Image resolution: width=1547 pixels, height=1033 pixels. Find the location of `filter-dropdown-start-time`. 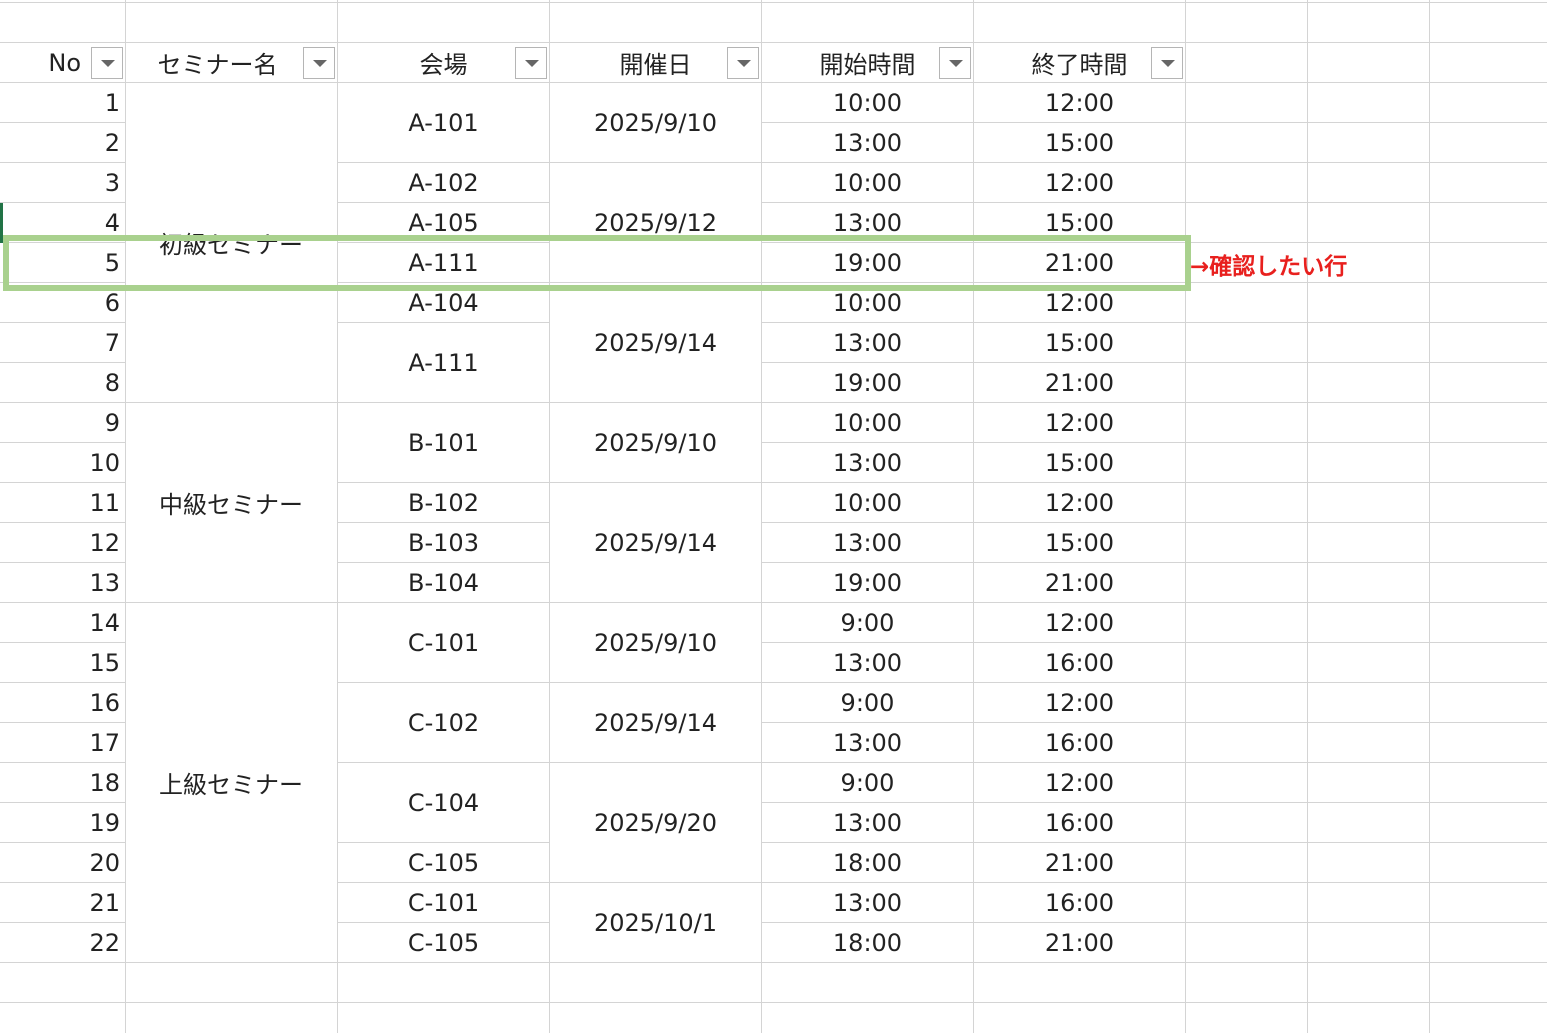

filter-dropdown-start-time is located at coordinates (955, 63).